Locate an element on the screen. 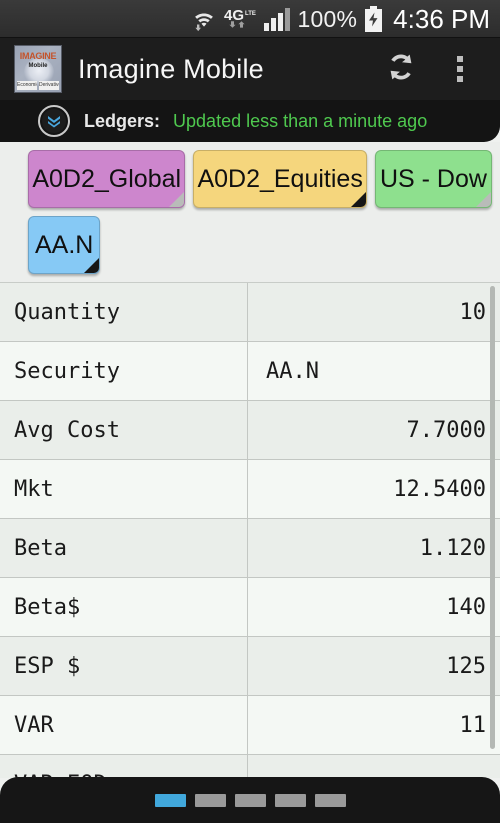 This screenshot has width=500, height=823. table-row: Security AA.N is located at coordinates (250, 371).